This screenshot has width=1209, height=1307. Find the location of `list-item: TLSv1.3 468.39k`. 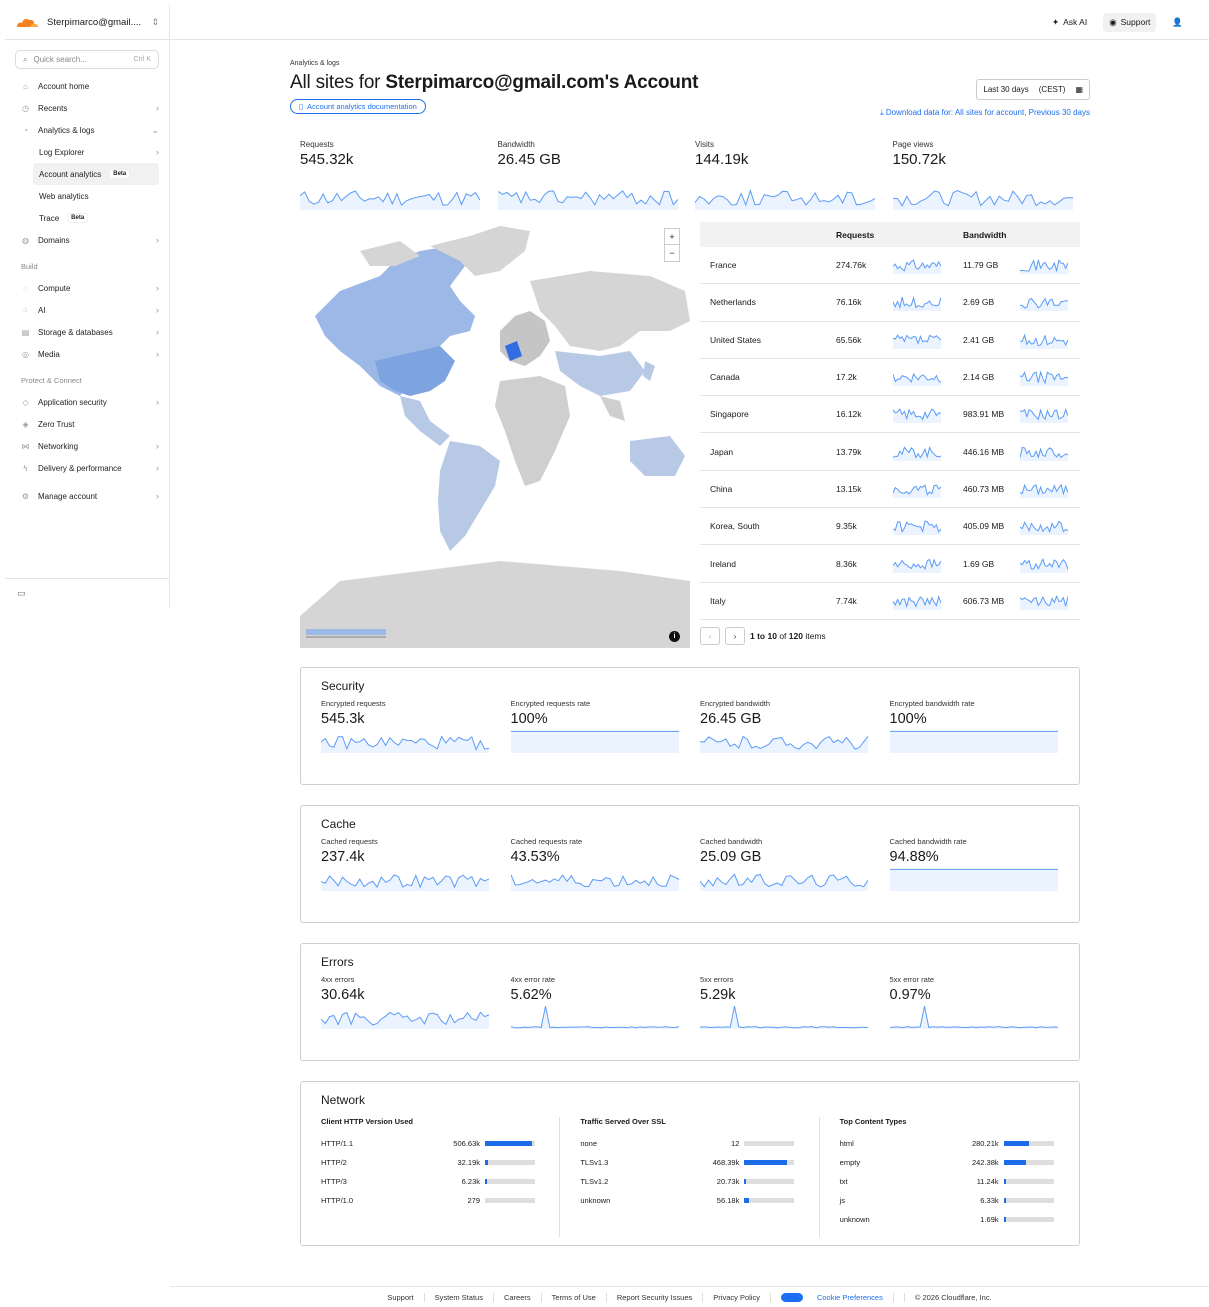

list-item: TLSv1.3 468.39k is located at coordinates (689, 1162).